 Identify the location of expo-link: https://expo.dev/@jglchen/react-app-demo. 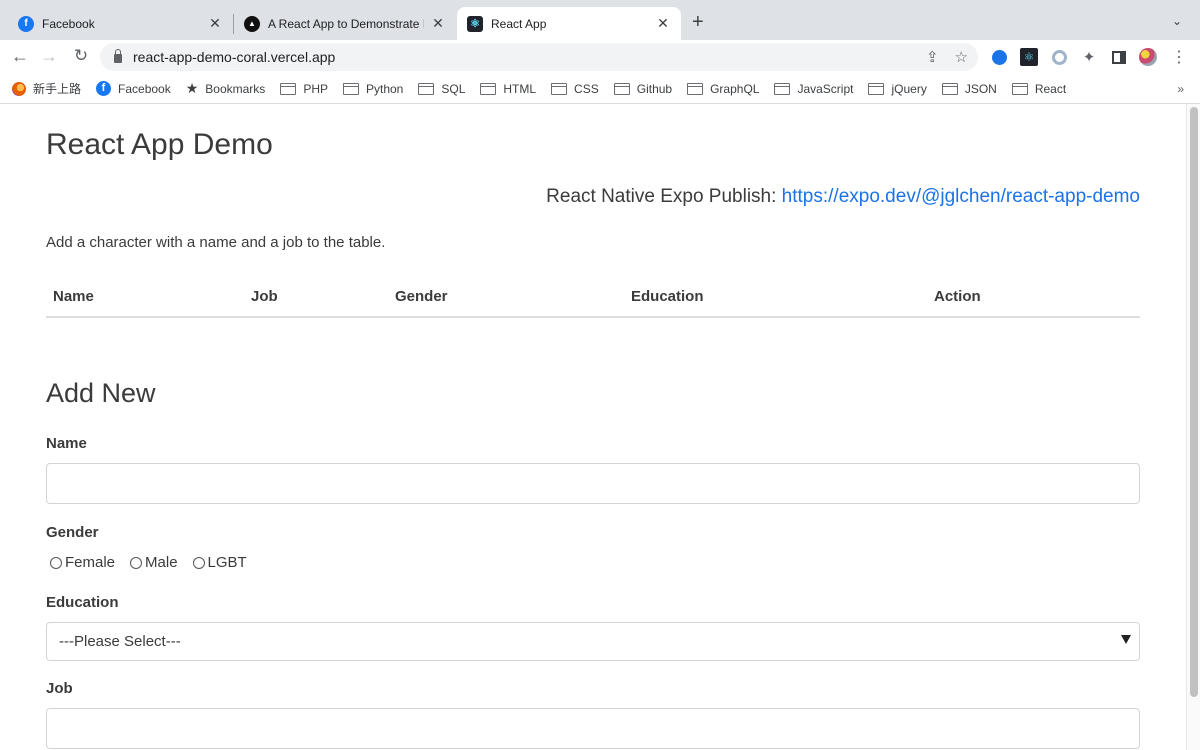
(961, 196).